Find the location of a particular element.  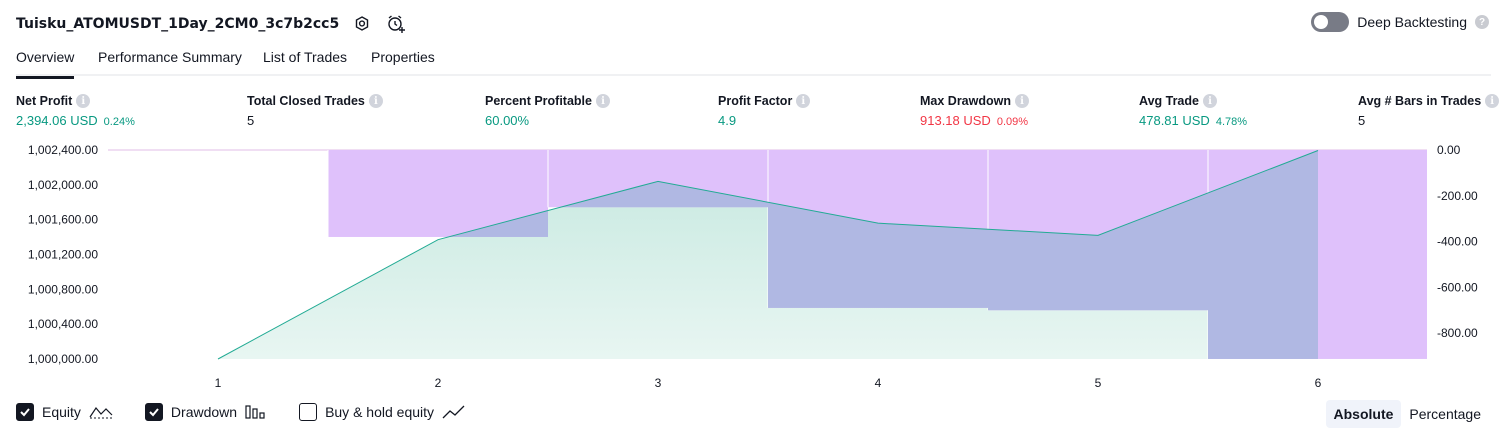

x-tick-label: 1 is located at coordinates (218, 383).